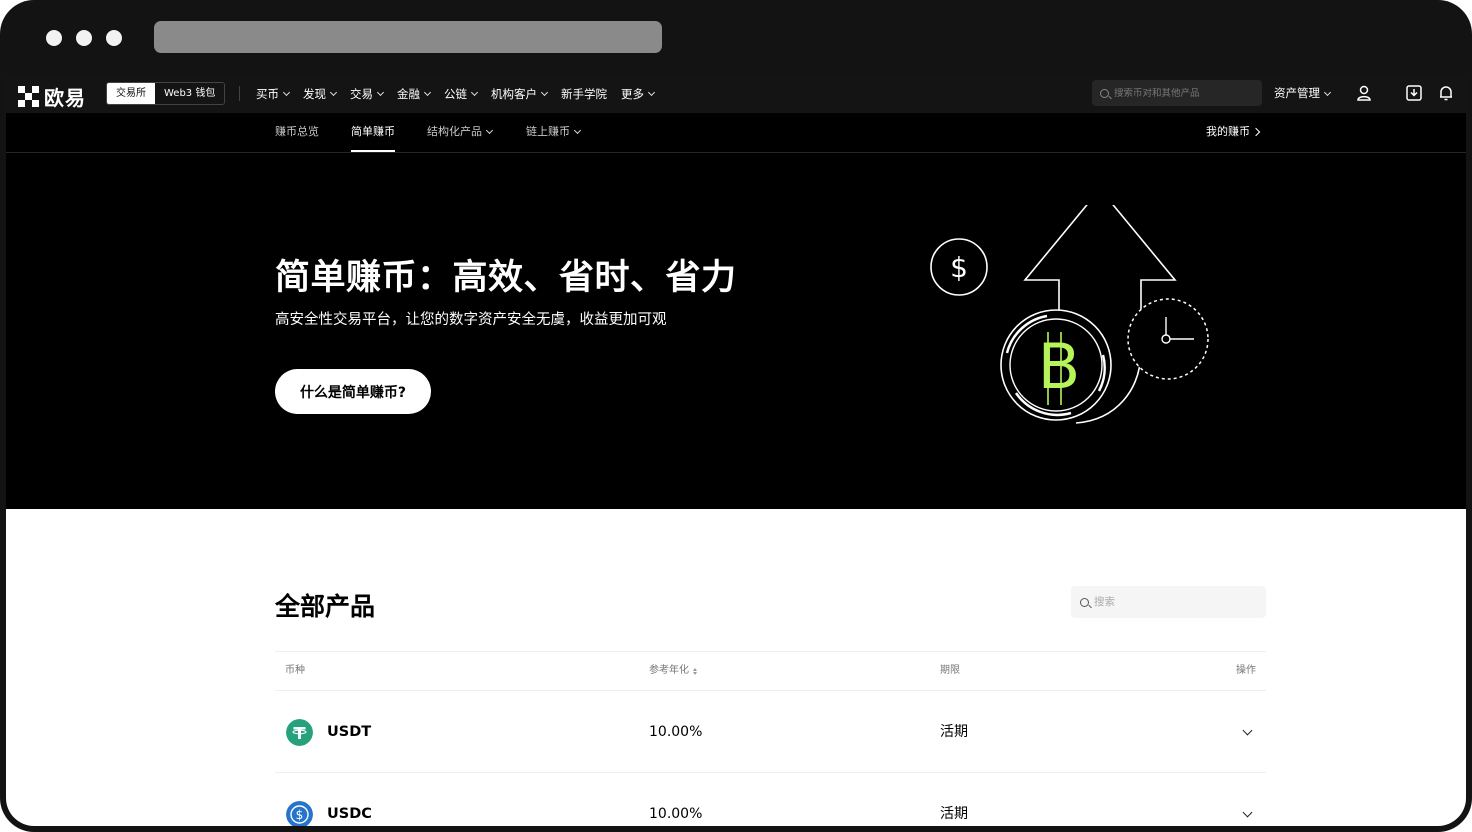  Describe the element at coordinates (471, 320) in the screenshot. I see `hero-subtitle: 高安全性交易平台，让您的数字资产安全无虞，收益更加可观` at that location.